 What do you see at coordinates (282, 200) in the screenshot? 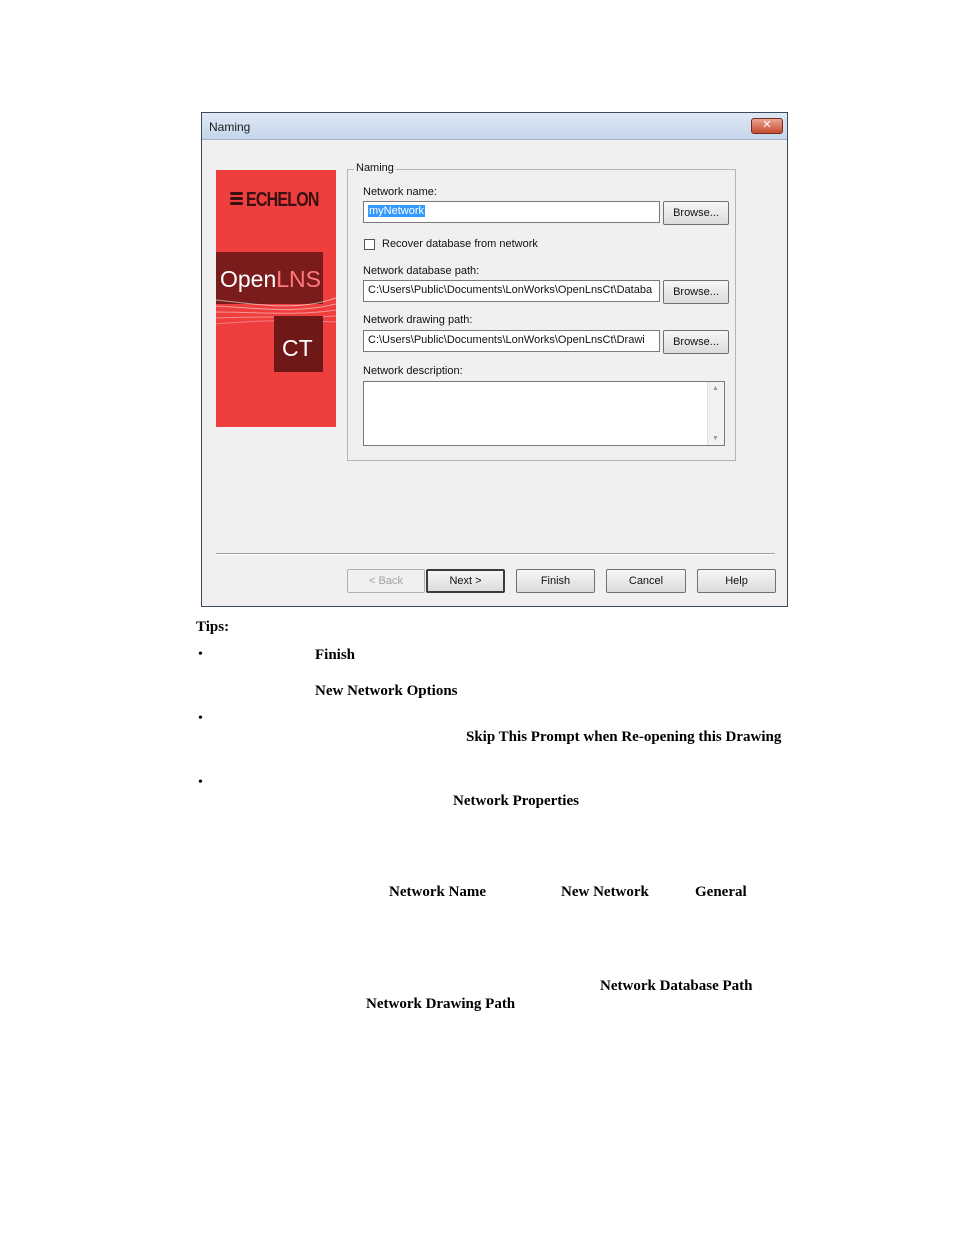
I see `echelon-brand: ECHELON` at bounding box center [282, 200].